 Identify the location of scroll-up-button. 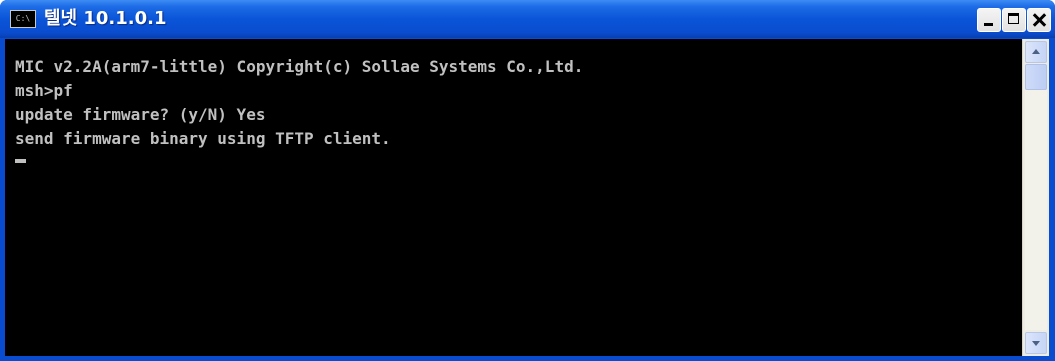
(1036, 52).